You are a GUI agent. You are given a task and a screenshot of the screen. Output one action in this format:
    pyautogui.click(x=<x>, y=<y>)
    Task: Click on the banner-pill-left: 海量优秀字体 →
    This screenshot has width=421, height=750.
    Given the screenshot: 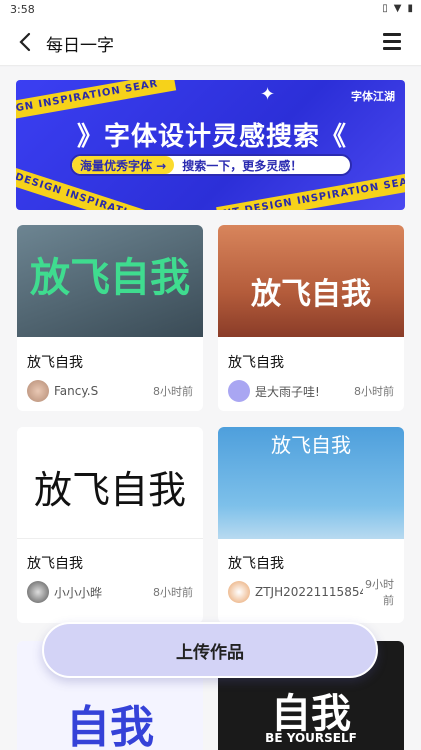 What is the action you would take?
    pyautogui.click(x=123, y=165)
    